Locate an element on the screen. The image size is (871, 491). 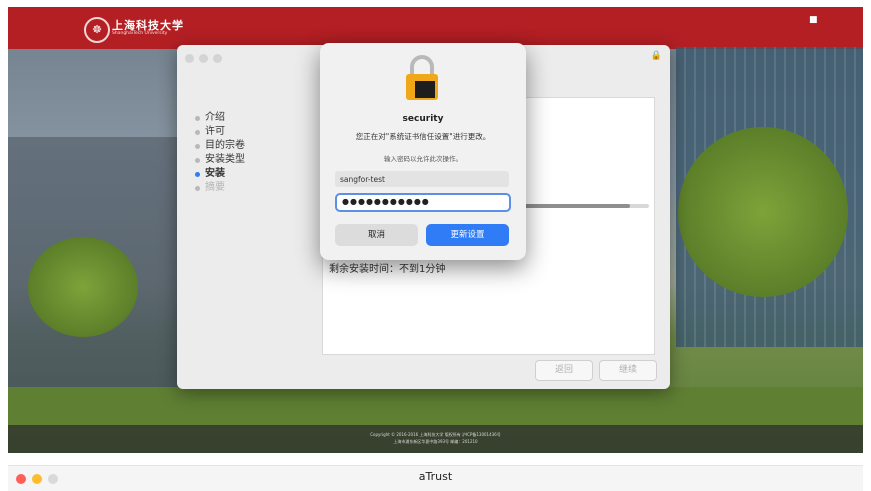
step-item-active: 安装 is located at coordinates (220, 174).